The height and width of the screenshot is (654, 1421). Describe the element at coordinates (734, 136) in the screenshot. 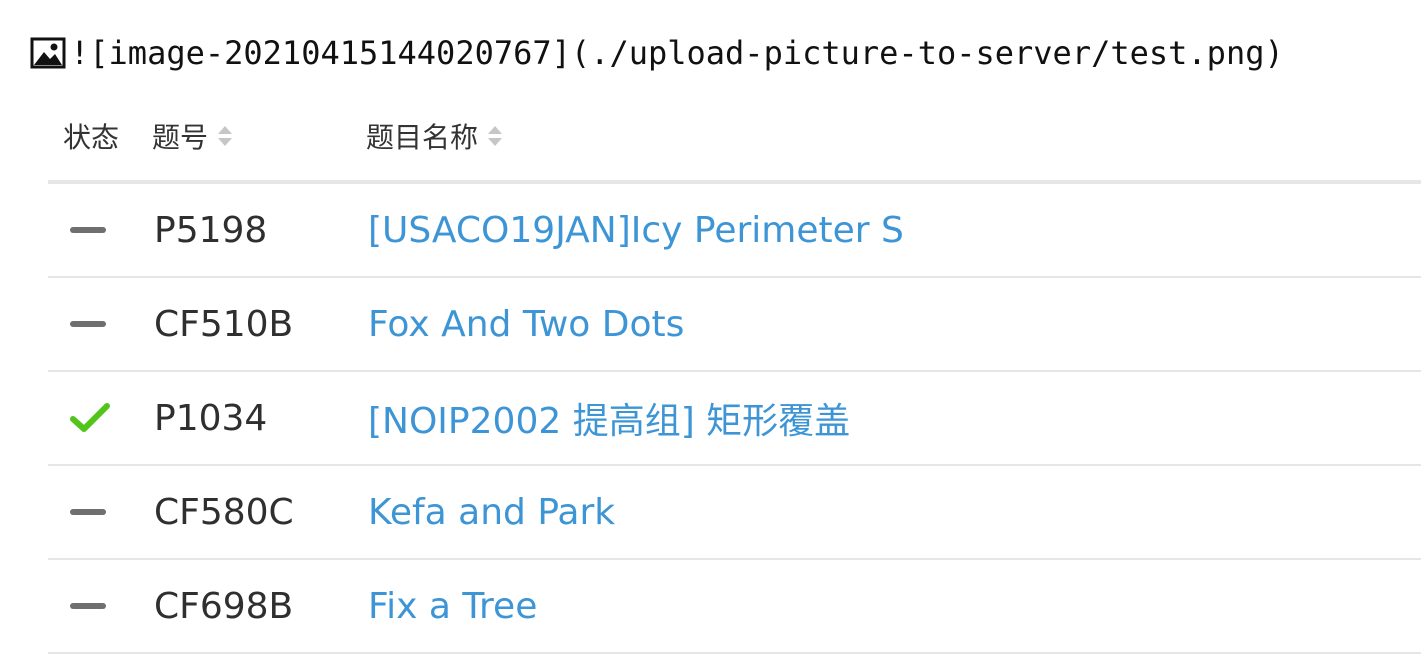

I see `table-header: 状态 题号 题目名称` at that location.